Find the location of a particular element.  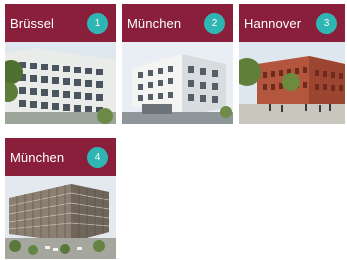

project-image-hannover is located at coordinates (292, 83).